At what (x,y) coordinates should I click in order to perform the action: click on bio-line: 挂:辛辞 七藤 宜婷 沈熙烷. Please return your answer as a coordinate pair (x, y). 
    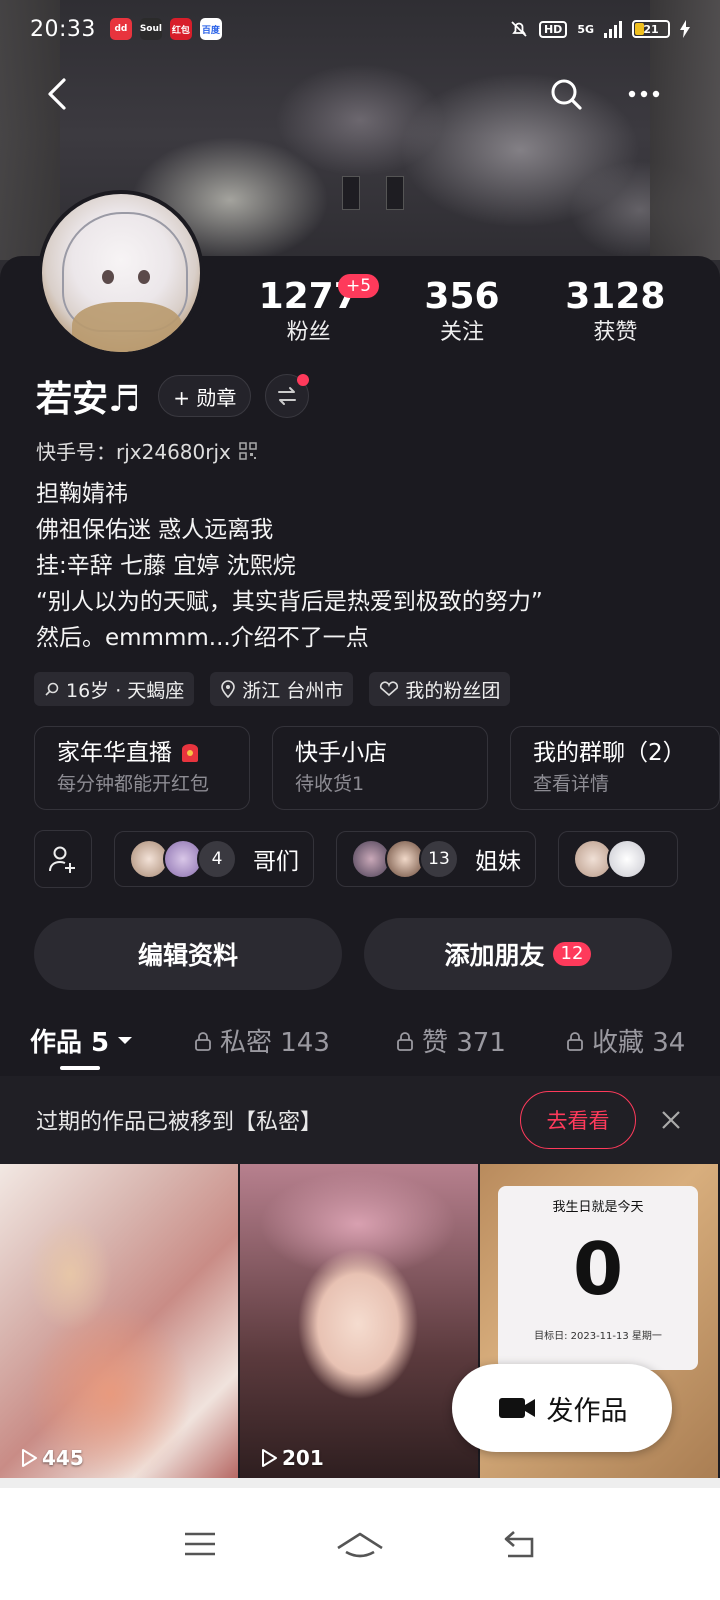
    Looking at the image, I should click on (166, 566).